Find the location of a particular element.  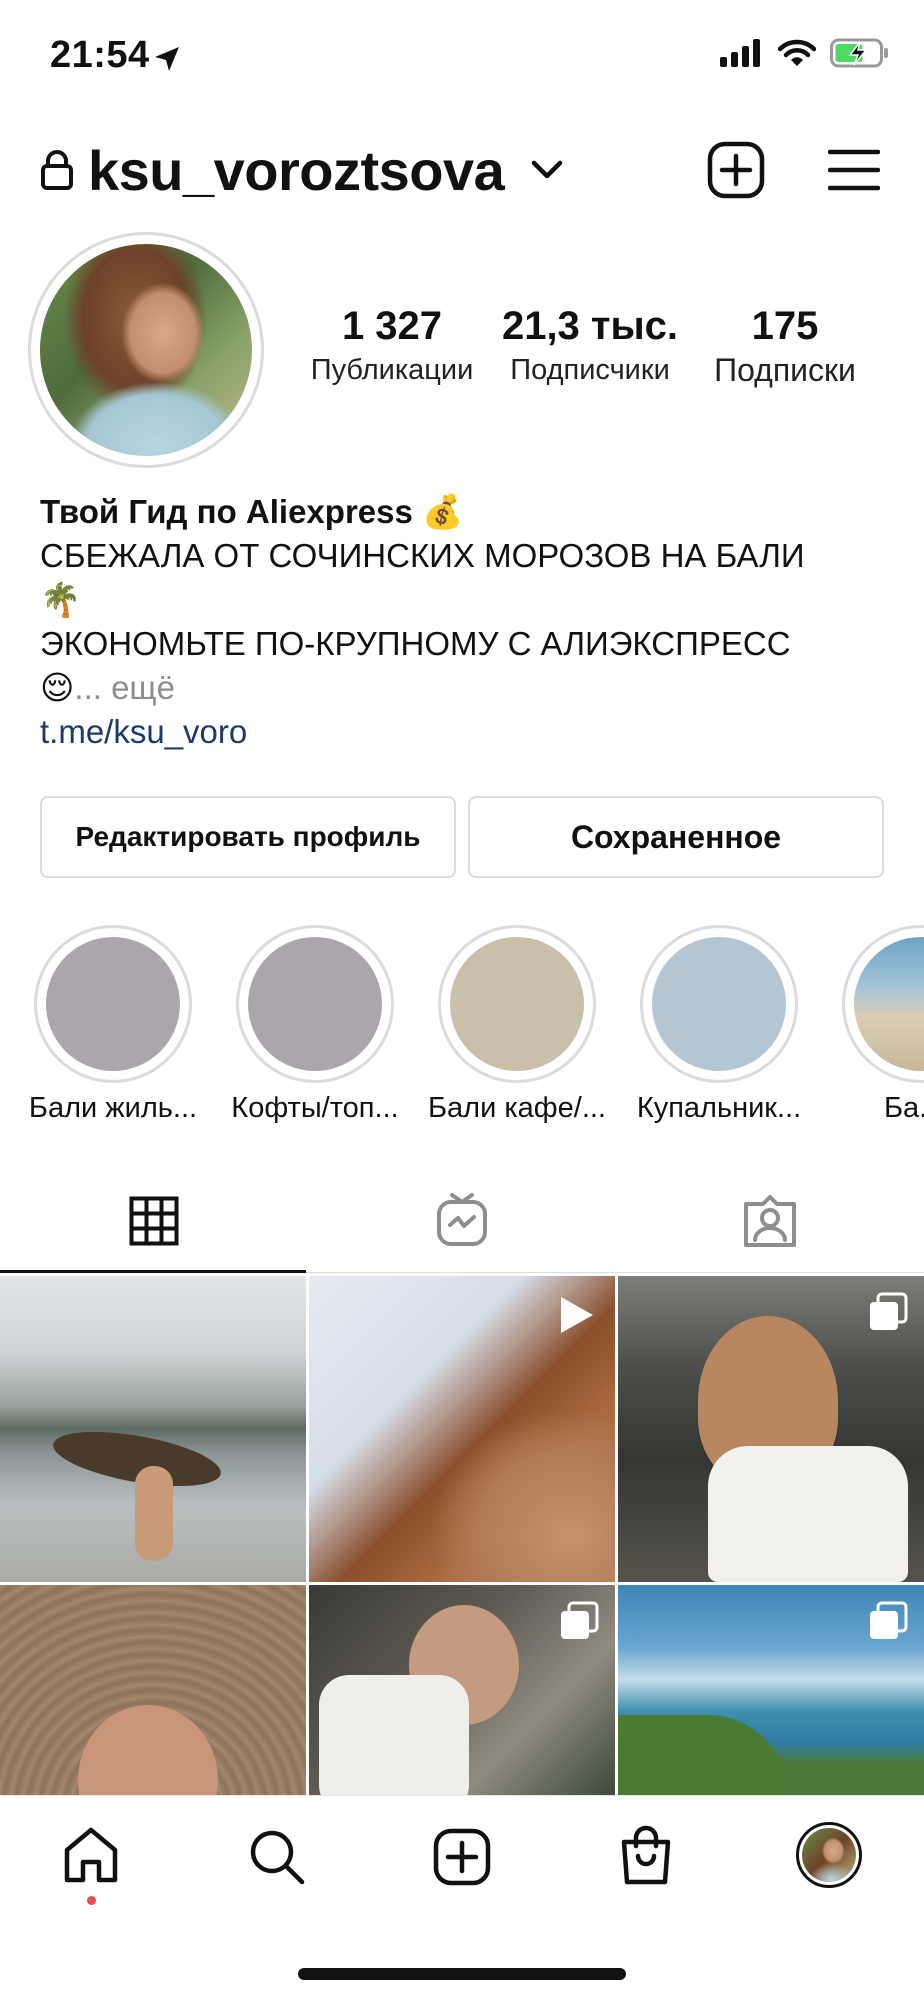

play-icon is located at coordinates (577, 1315).